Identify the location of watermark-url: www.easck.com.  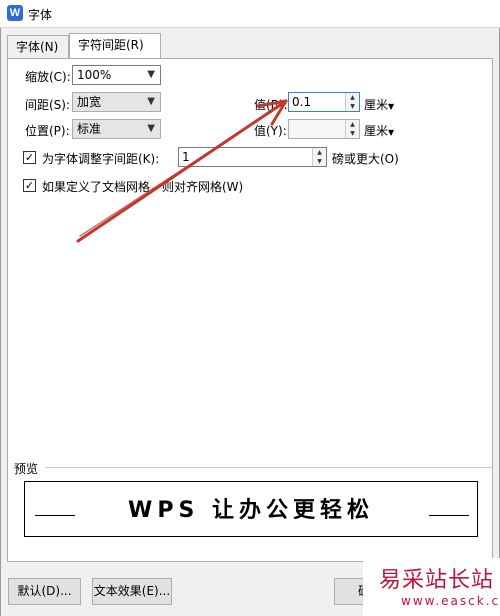
(450, 601).